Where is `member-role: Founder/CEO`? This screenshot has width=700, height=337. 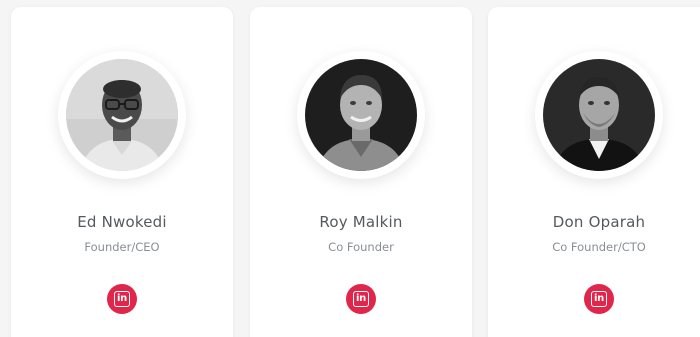
member-role: Founder/CEO is located at coordinates (122, 247).